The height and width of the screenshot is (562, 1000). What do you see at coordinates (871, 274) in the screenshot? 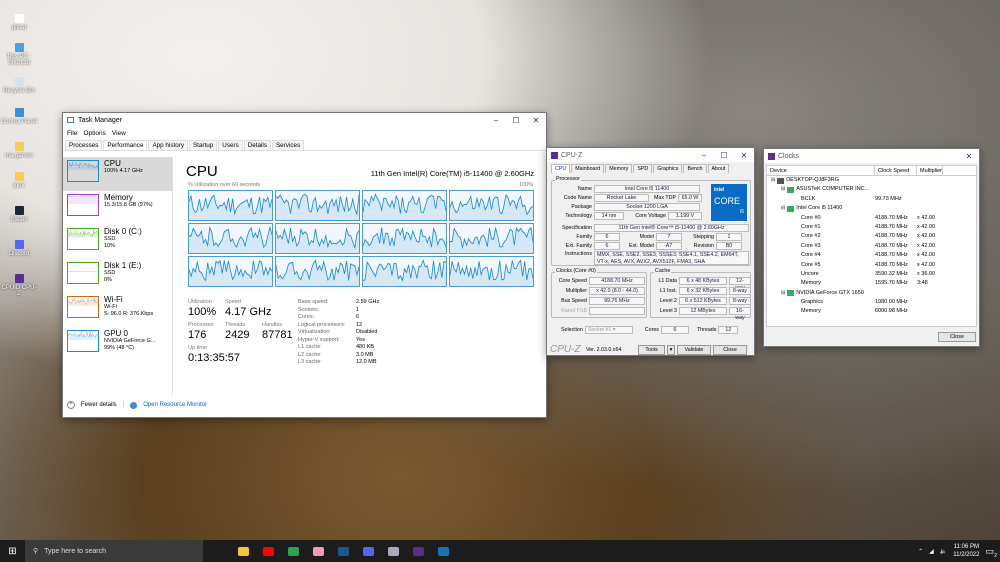
I see `tree-row: Uncore 3590.32 MHz x 36.00` at bounding box center [871, 274].